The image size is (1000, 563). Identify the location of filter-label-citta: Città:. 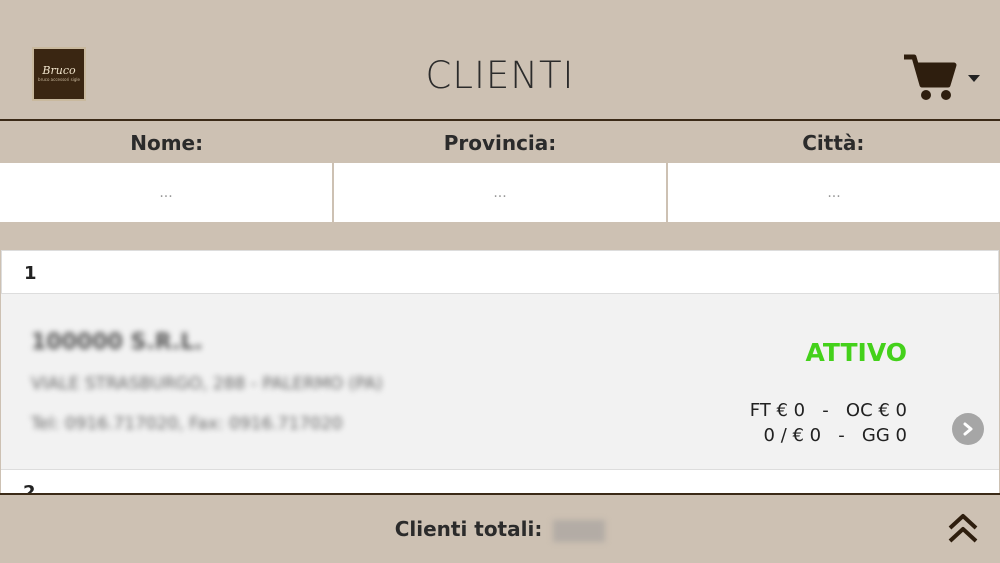
(833, 143).